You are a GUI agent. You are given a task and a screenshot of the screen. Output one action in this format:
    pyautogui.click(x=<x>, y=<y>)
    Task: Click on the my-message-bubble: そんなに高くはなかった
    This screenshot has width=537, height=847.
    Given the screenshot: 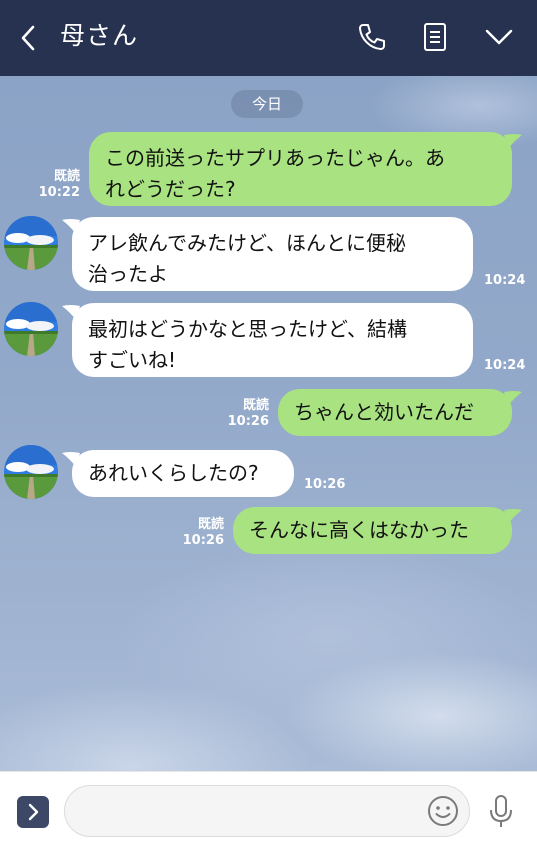 What is the action you would take?
    pyautogui.click(x=372, y=530)
    